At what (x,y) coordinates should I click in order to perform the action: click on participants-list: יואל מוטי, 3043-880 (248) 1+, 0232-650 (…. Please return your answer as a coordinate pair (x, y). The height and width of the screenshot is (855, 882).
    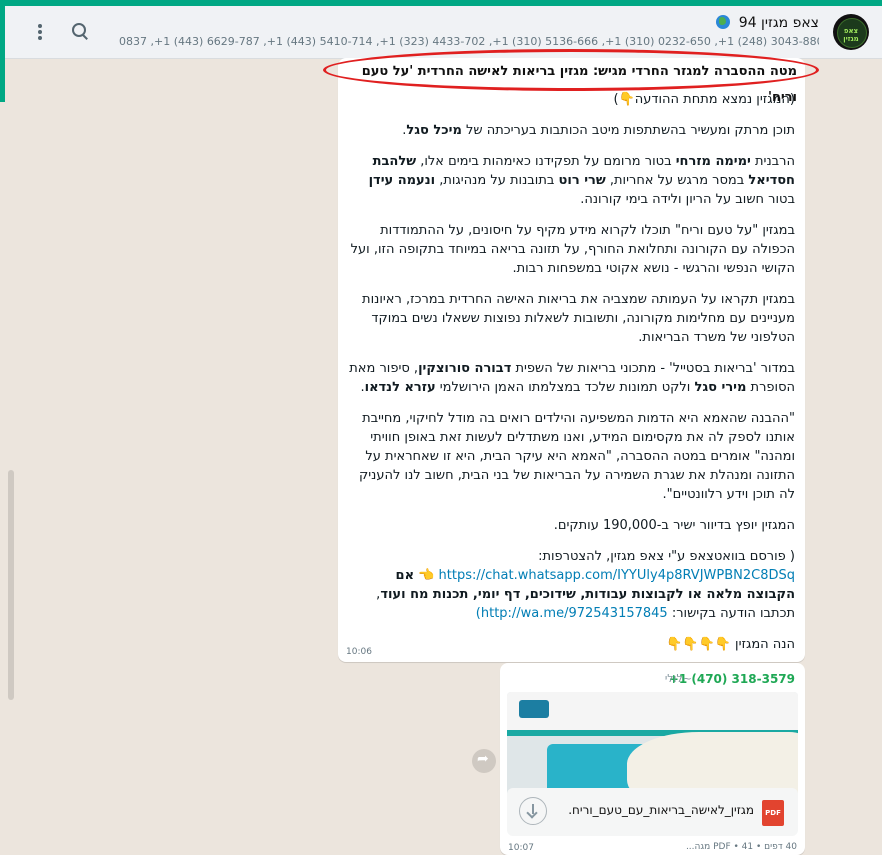
    Looking at the image, I should click on (469, 41).